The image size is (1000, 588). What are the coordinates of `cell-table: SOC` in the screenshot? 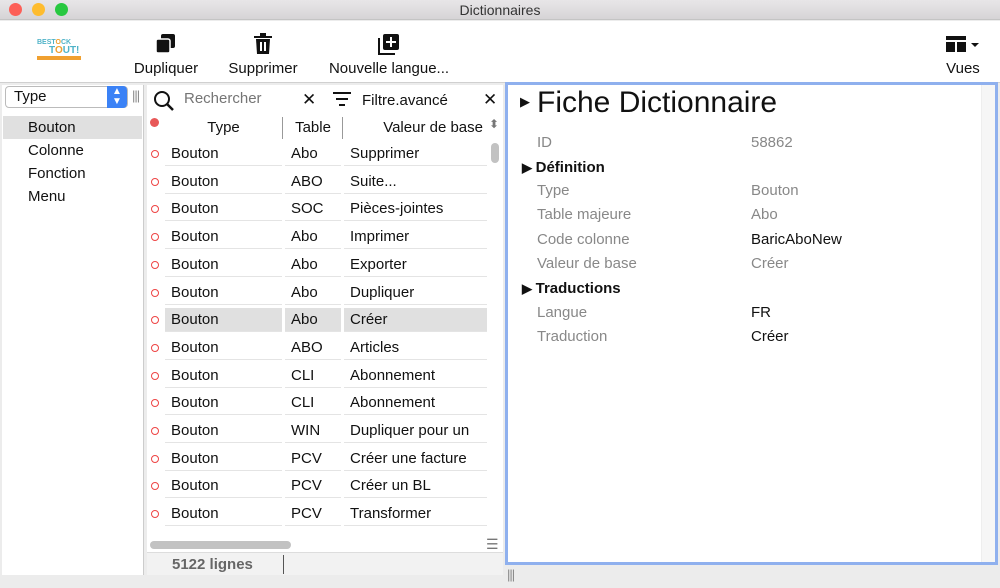 It's located at (313, 209).